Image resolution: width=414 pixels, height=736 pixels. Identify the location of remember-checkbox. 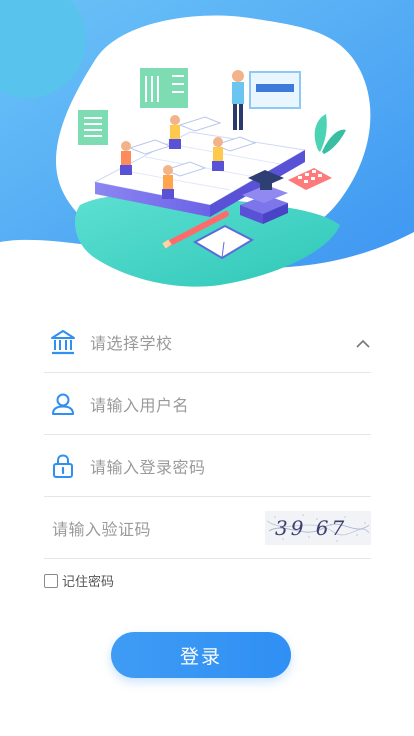
(51, 580).